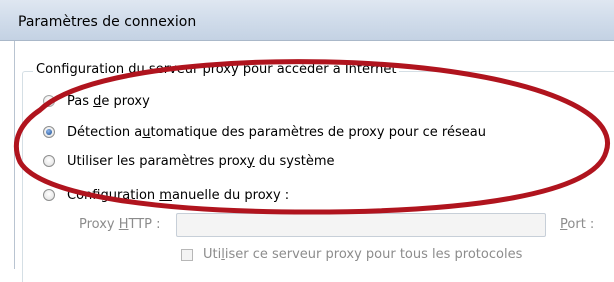 The width and height of the screenshot is (614, 282). I want to click on manual-proxy-radio, so click(49, 195).